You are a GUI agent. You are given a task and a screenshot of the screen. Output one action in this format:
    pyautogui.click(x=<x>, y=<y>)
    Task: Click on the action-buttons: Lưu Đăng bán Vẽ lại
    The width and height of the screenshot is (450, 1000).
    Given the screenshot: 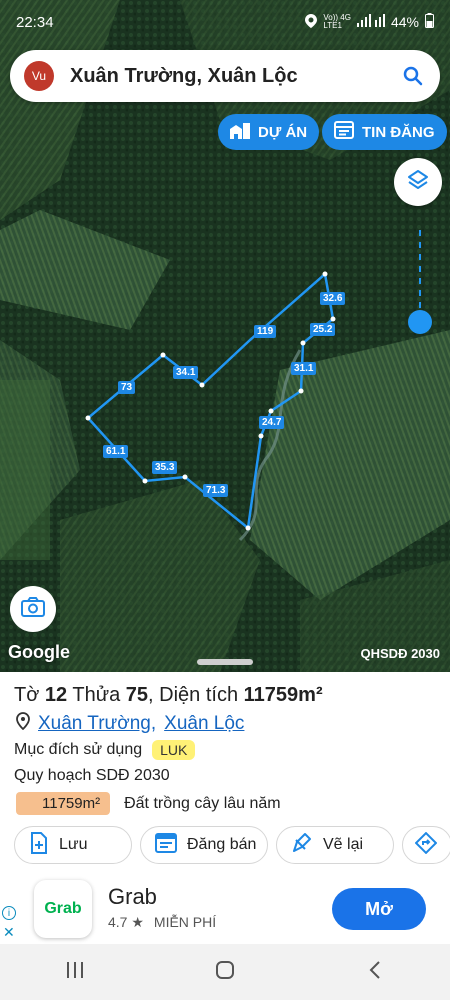 What is the action you would take?
    pyautogui.click(x=232, y=845)
    